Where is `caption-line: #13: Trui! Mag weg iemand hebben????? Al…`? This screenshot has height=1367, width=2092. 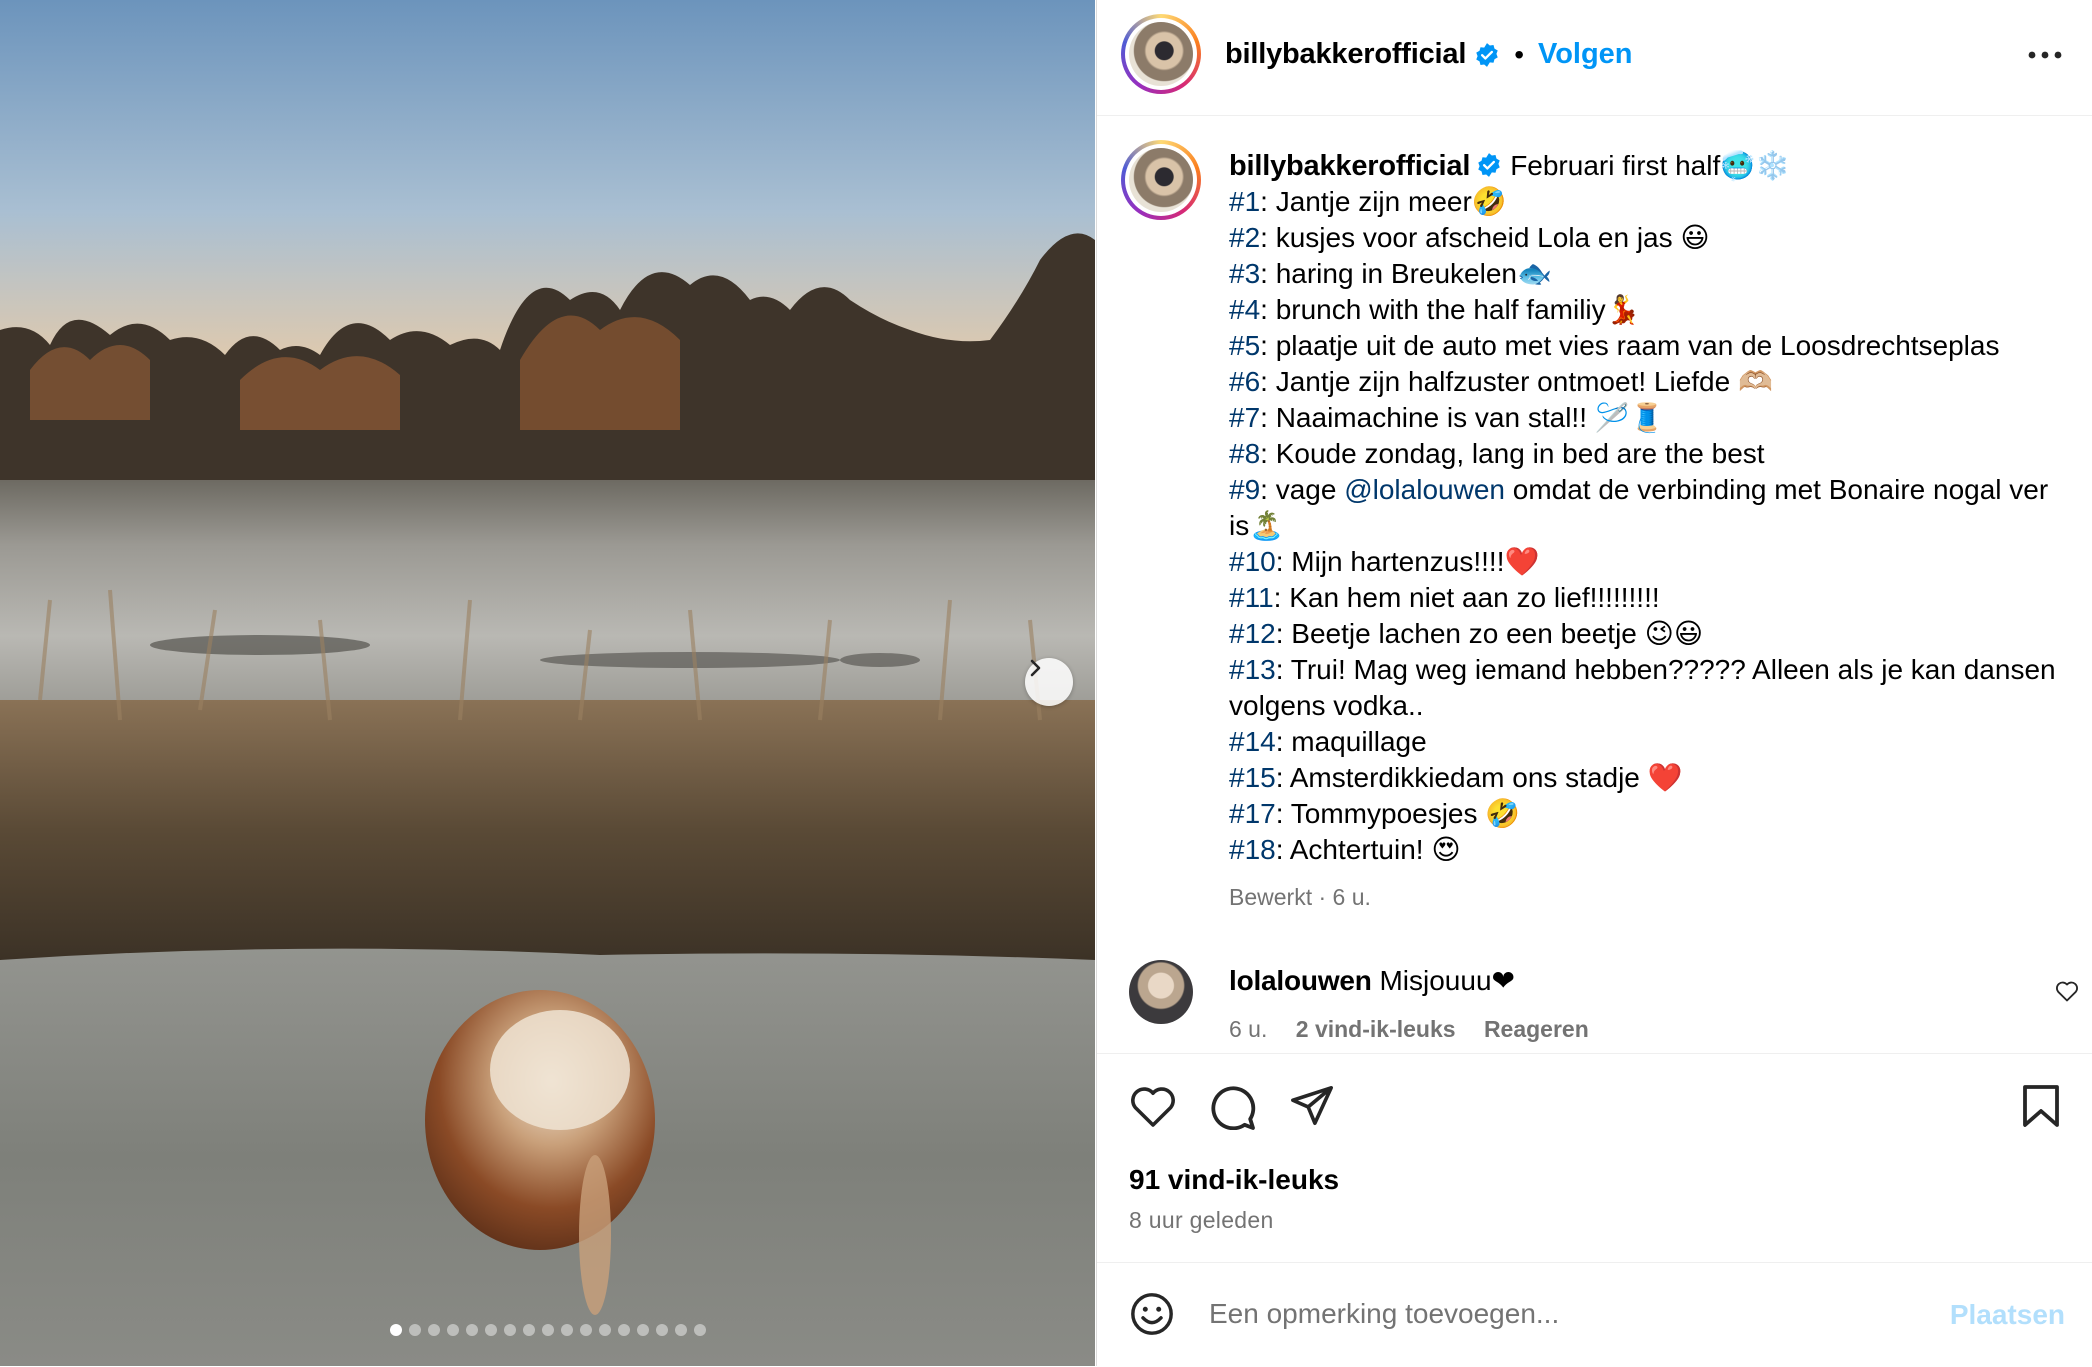
caption-line: #13: Trui! Mag weg iemand hebben????? Al… is located at coordinates (1644, 688).